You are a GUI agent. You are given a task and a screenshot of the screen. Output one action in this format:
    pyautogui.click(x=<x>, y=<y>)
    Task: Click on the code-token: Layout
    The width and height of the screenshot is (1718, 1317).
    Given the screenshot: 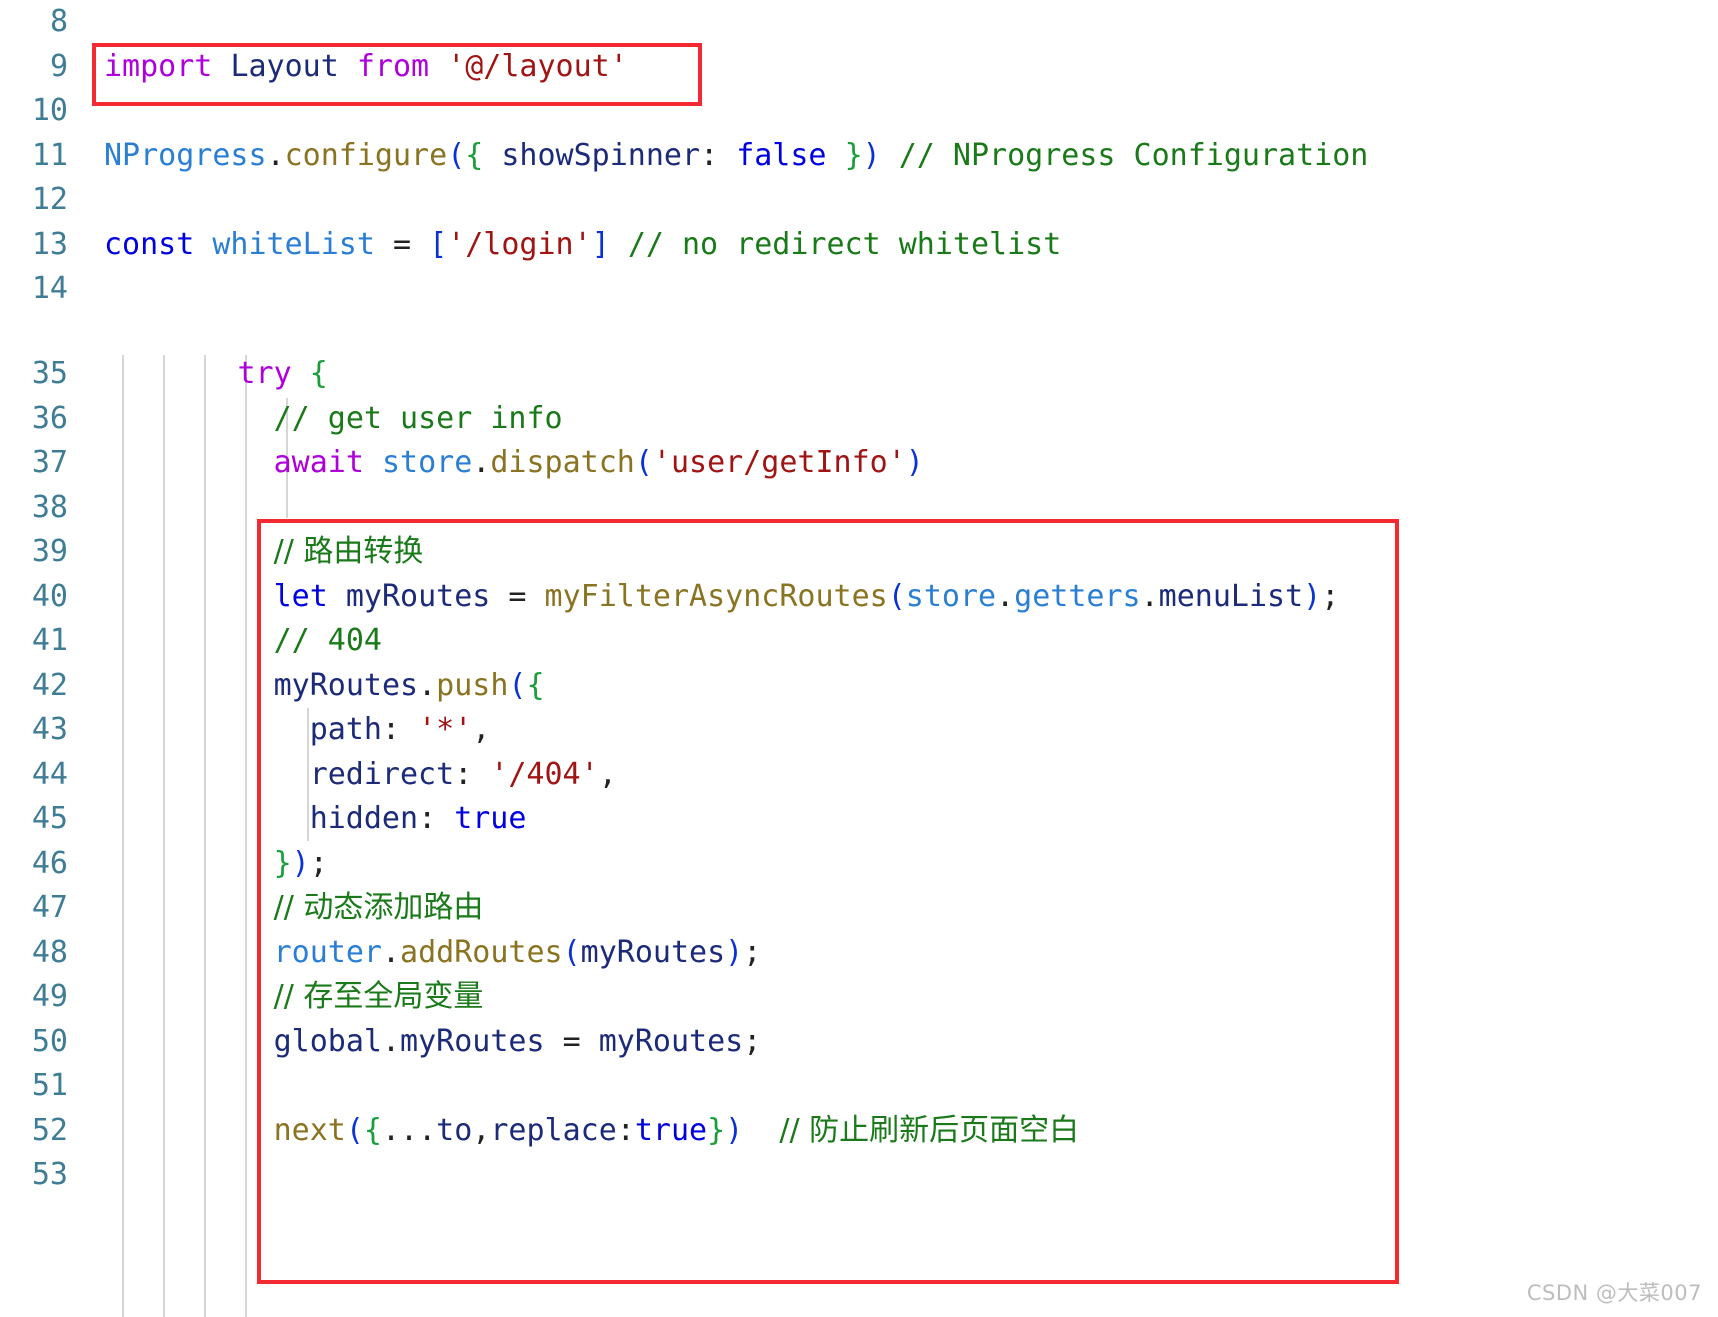 What is the action you would take?
    pyautogui.click(x=284, y=66)
    